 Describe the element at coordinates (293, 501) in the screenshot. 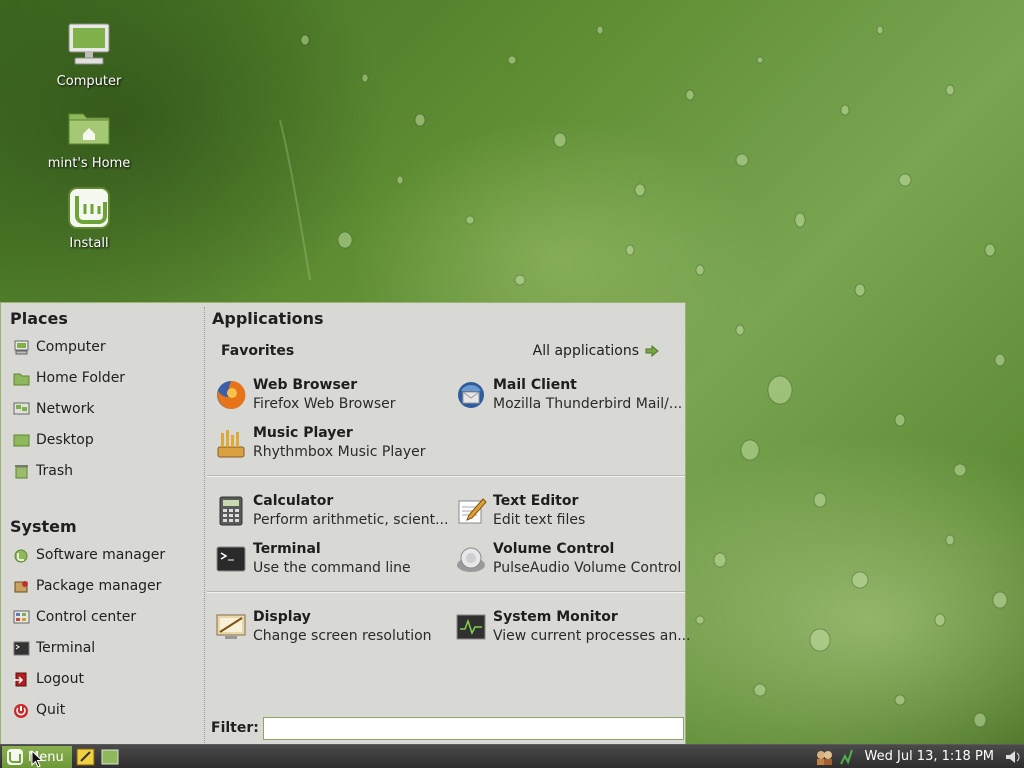

I see `app-name: Calculator` at that location.